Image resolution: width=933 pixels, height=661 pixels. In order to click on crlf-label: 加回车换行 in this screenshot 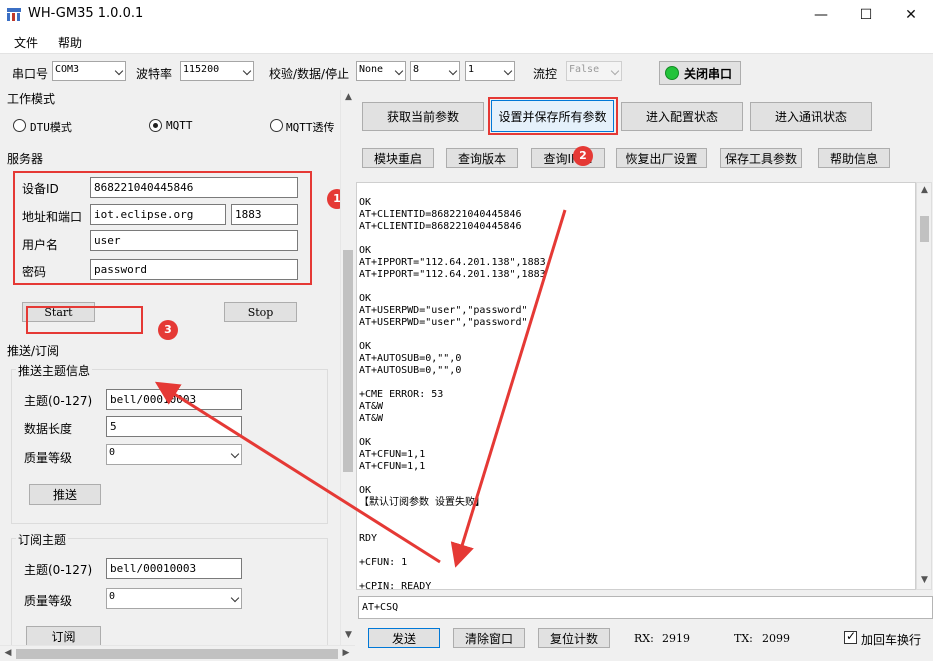, I will do `click(891, 640)`.